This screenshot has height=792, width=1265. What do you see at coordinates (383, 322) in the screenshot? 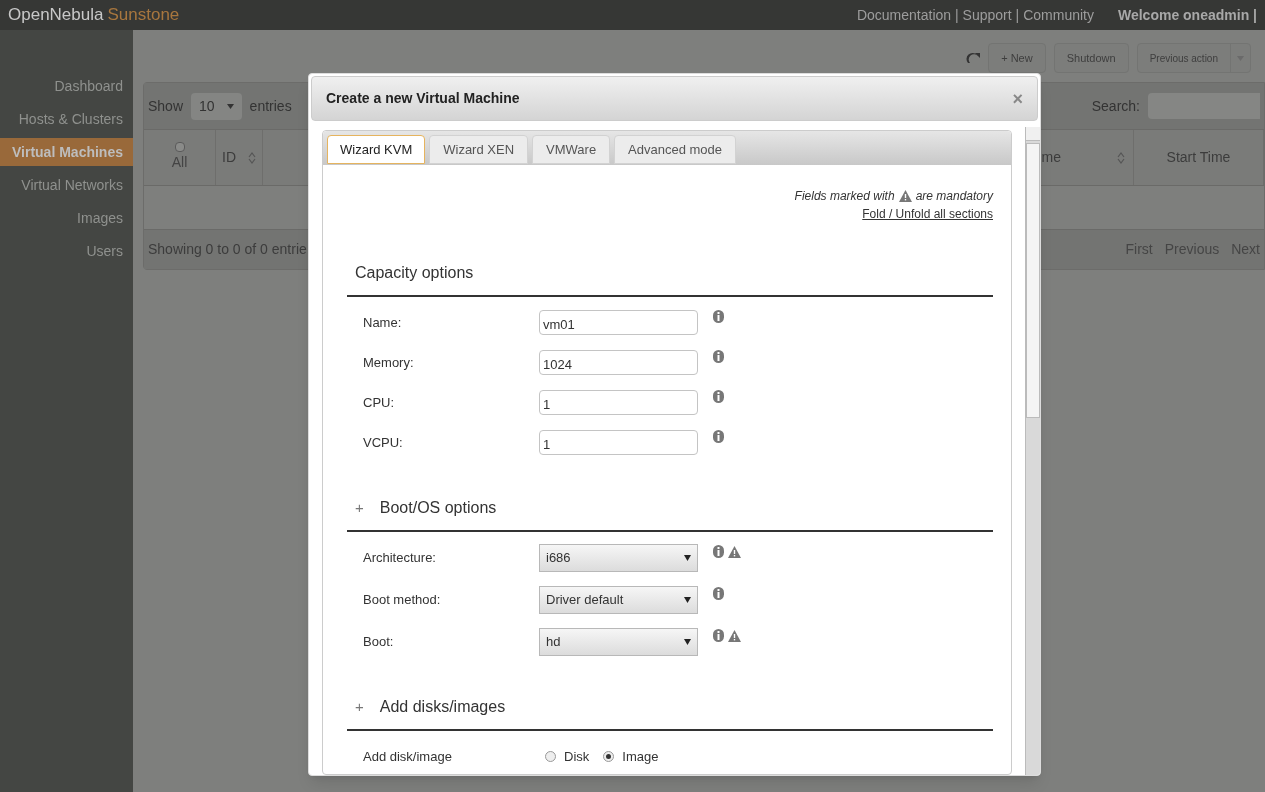
I see `field-label: Name:` at bounding box center [383, 322].